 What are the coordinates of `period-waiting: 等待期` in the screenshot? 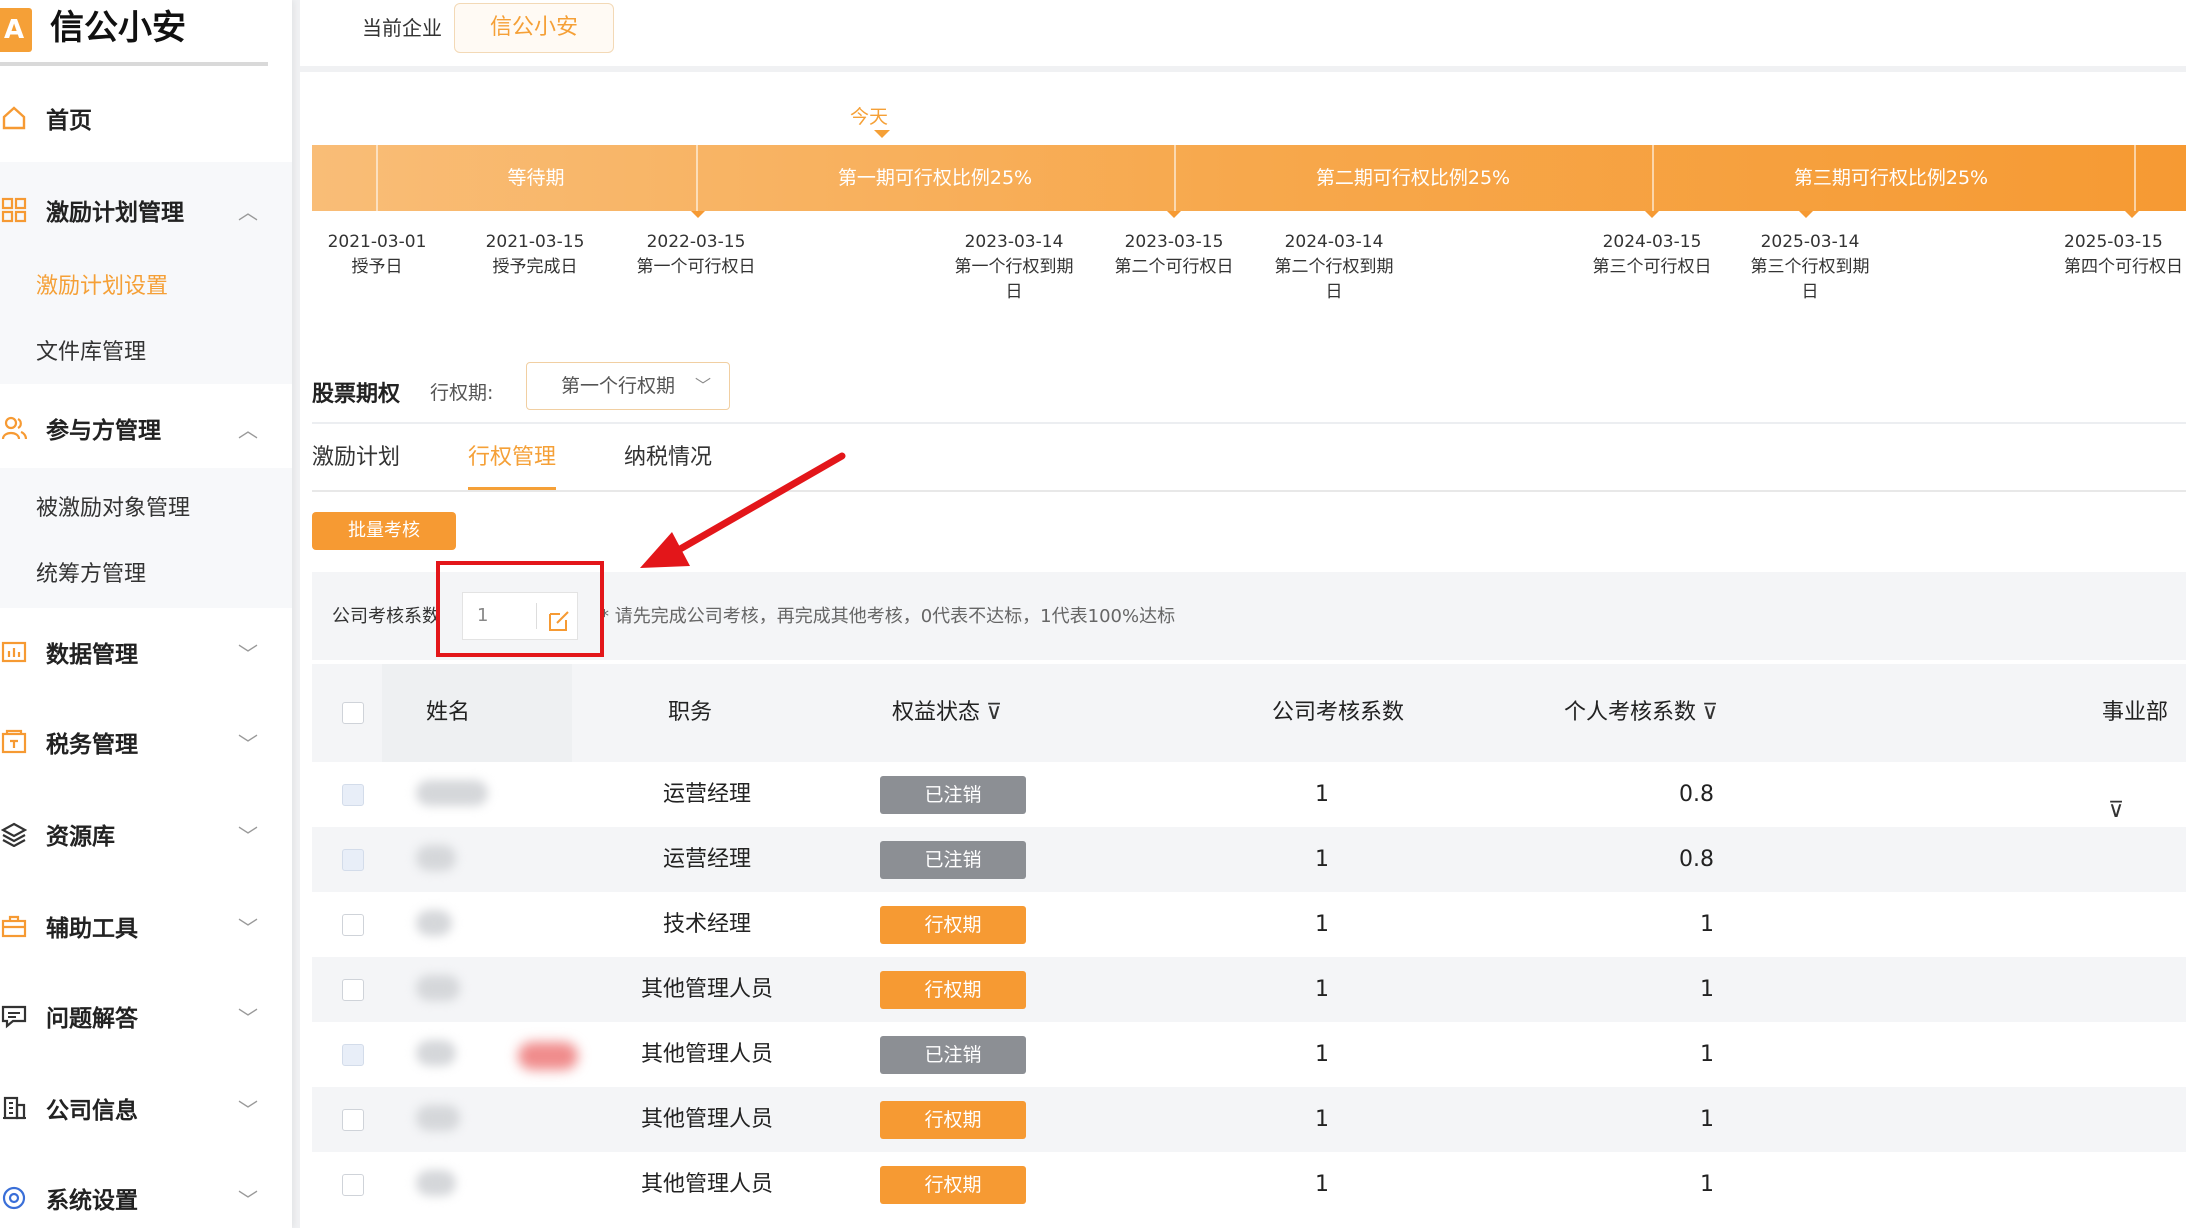 It's located at (536, 178).